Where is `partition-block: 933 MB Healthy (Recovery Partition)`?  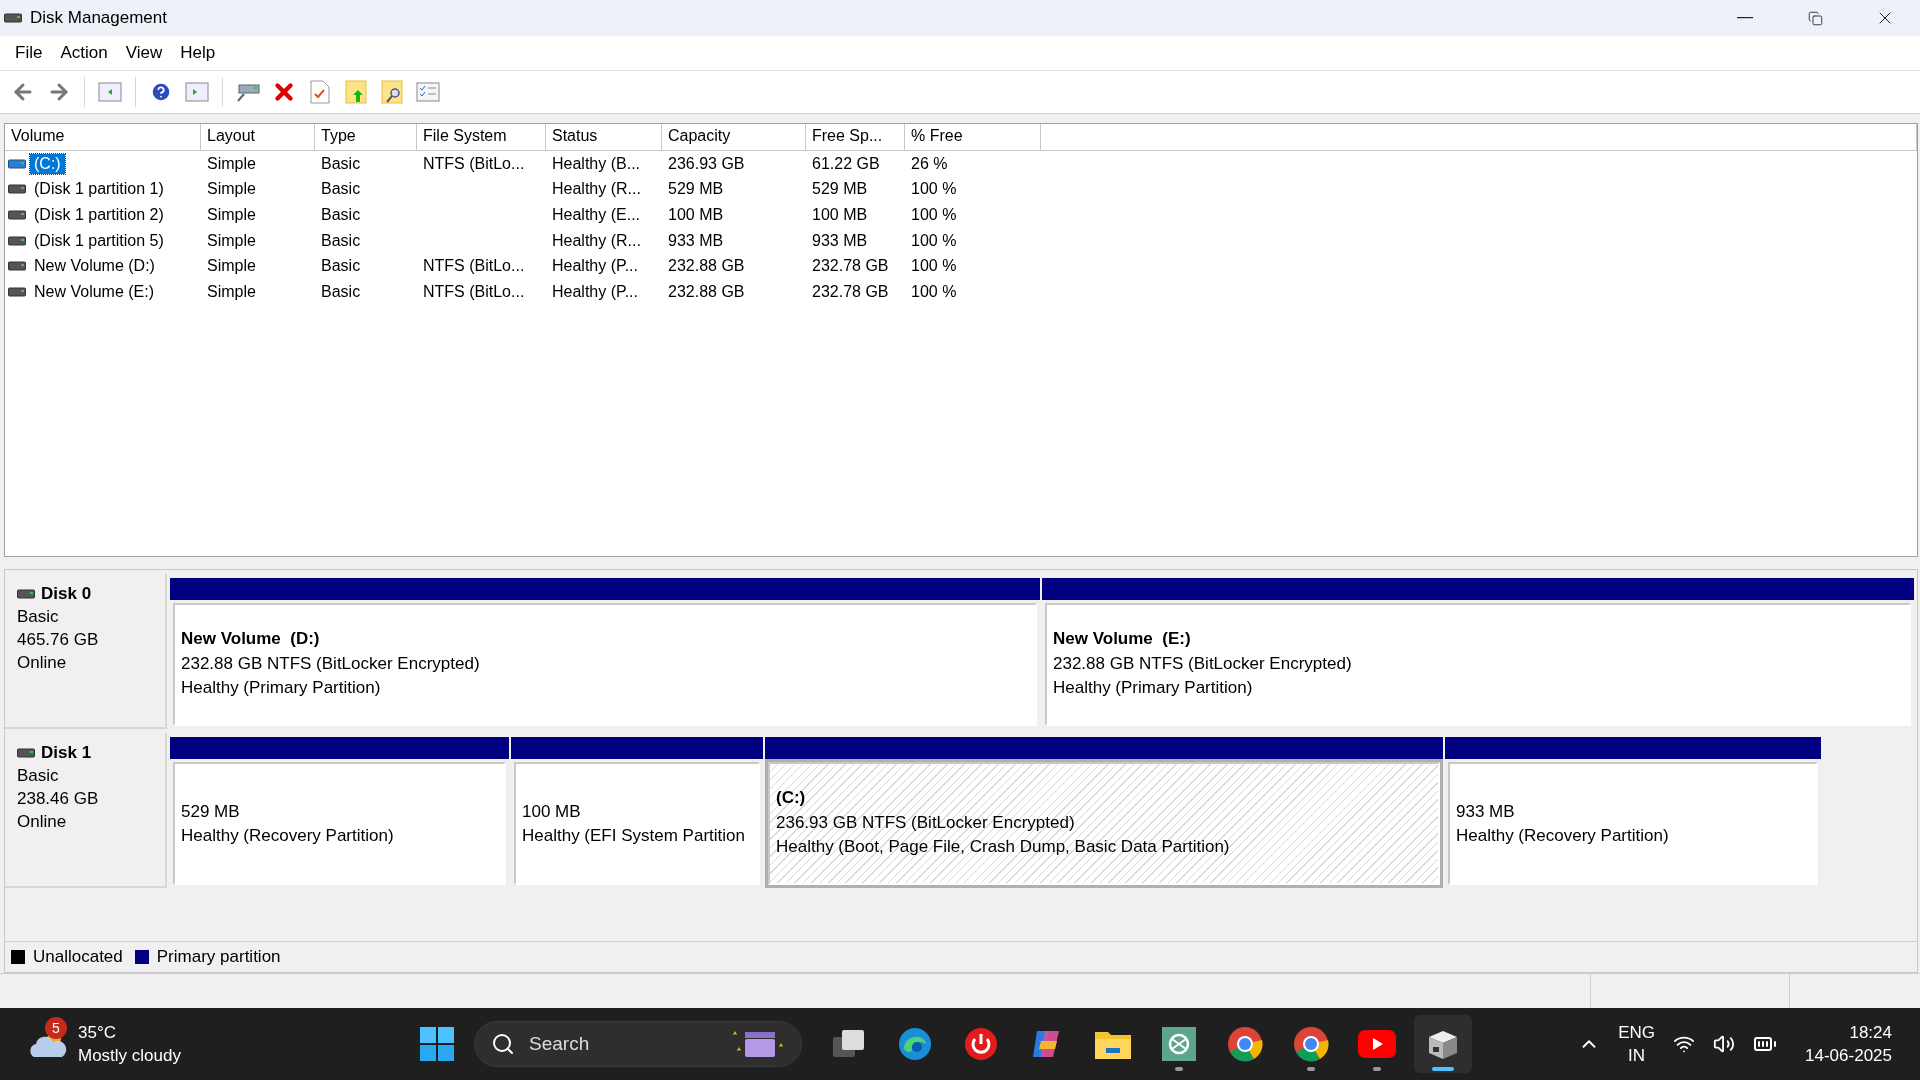
partition-block: 933 MB Healthy (Recovery Partition) is located at coordinates (1633, 823).